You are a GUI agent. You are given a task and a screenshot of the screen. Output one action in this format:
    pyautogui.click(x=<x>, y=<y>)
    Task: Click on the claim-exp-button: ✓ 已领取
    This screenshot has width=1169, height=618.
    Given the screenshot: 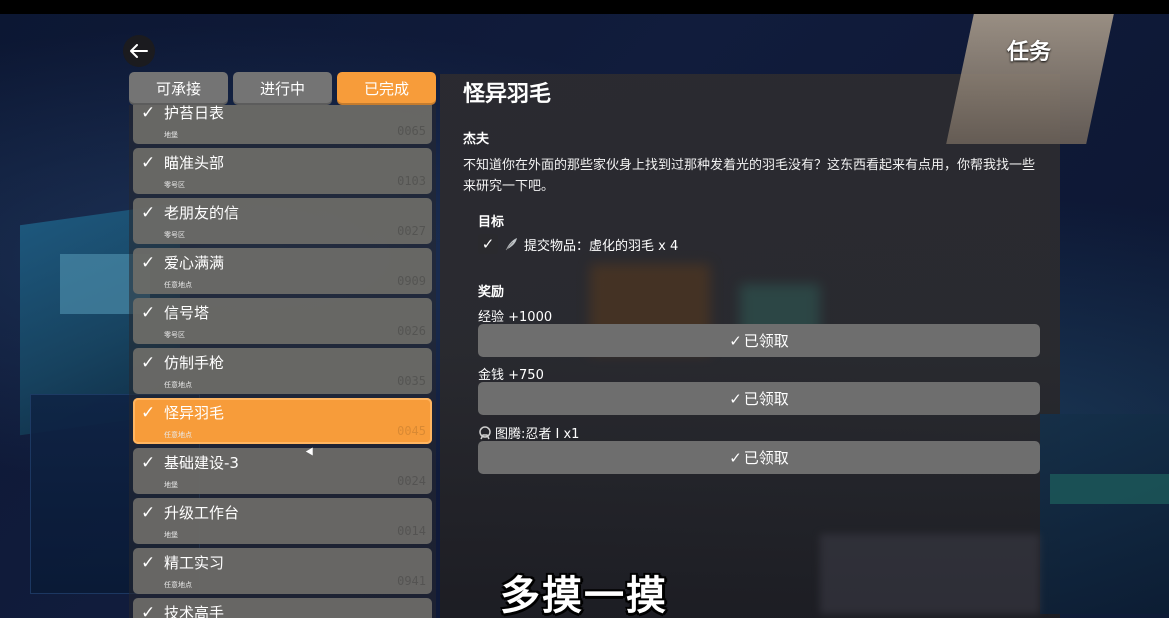 What is the action you would take?
    pyautogui.click(x=759, y=340)
    